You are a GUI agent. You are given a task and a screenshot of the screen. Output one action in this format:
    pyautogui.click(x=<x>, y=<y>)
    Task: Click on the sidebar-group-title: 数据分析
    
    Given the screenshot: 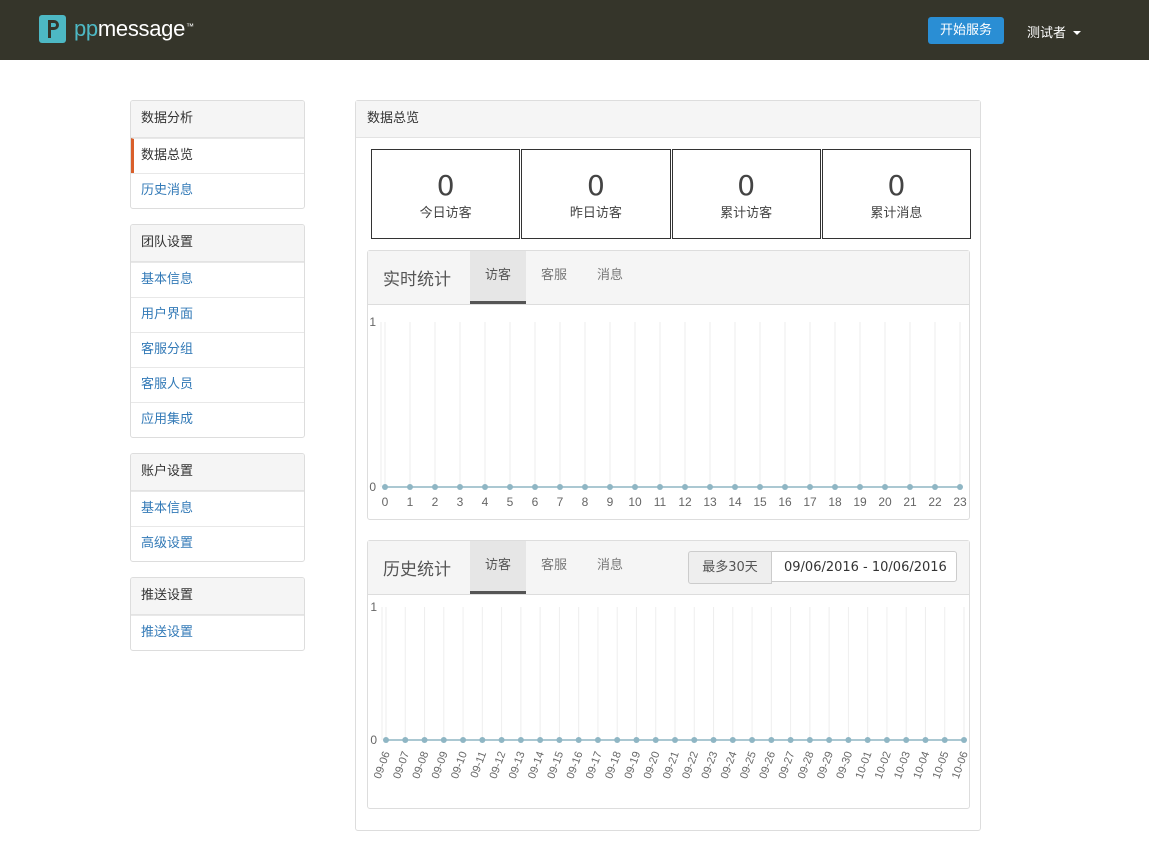 What is the action you would take?
    pyautogui.click(x=217, y=119)
    